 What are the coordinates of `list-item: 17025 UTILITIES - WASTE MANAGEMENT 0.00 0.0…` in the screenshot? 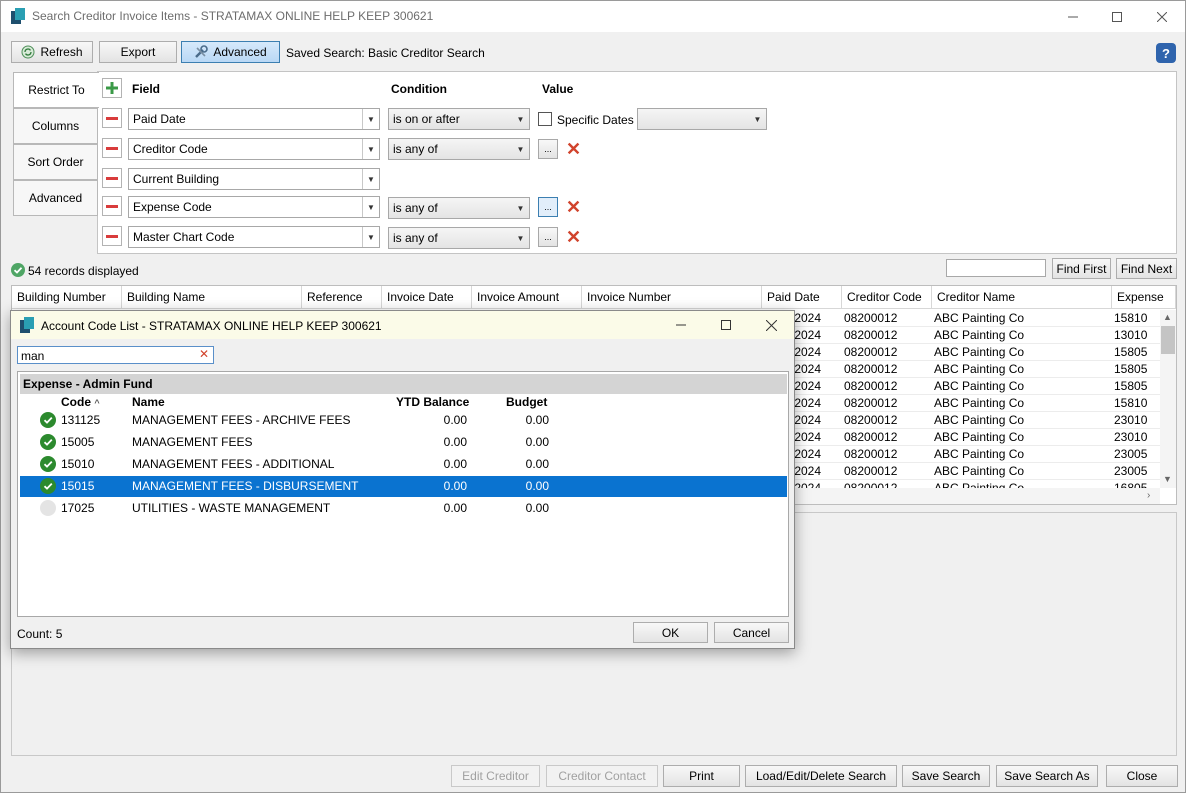 It's located at (403, 508).